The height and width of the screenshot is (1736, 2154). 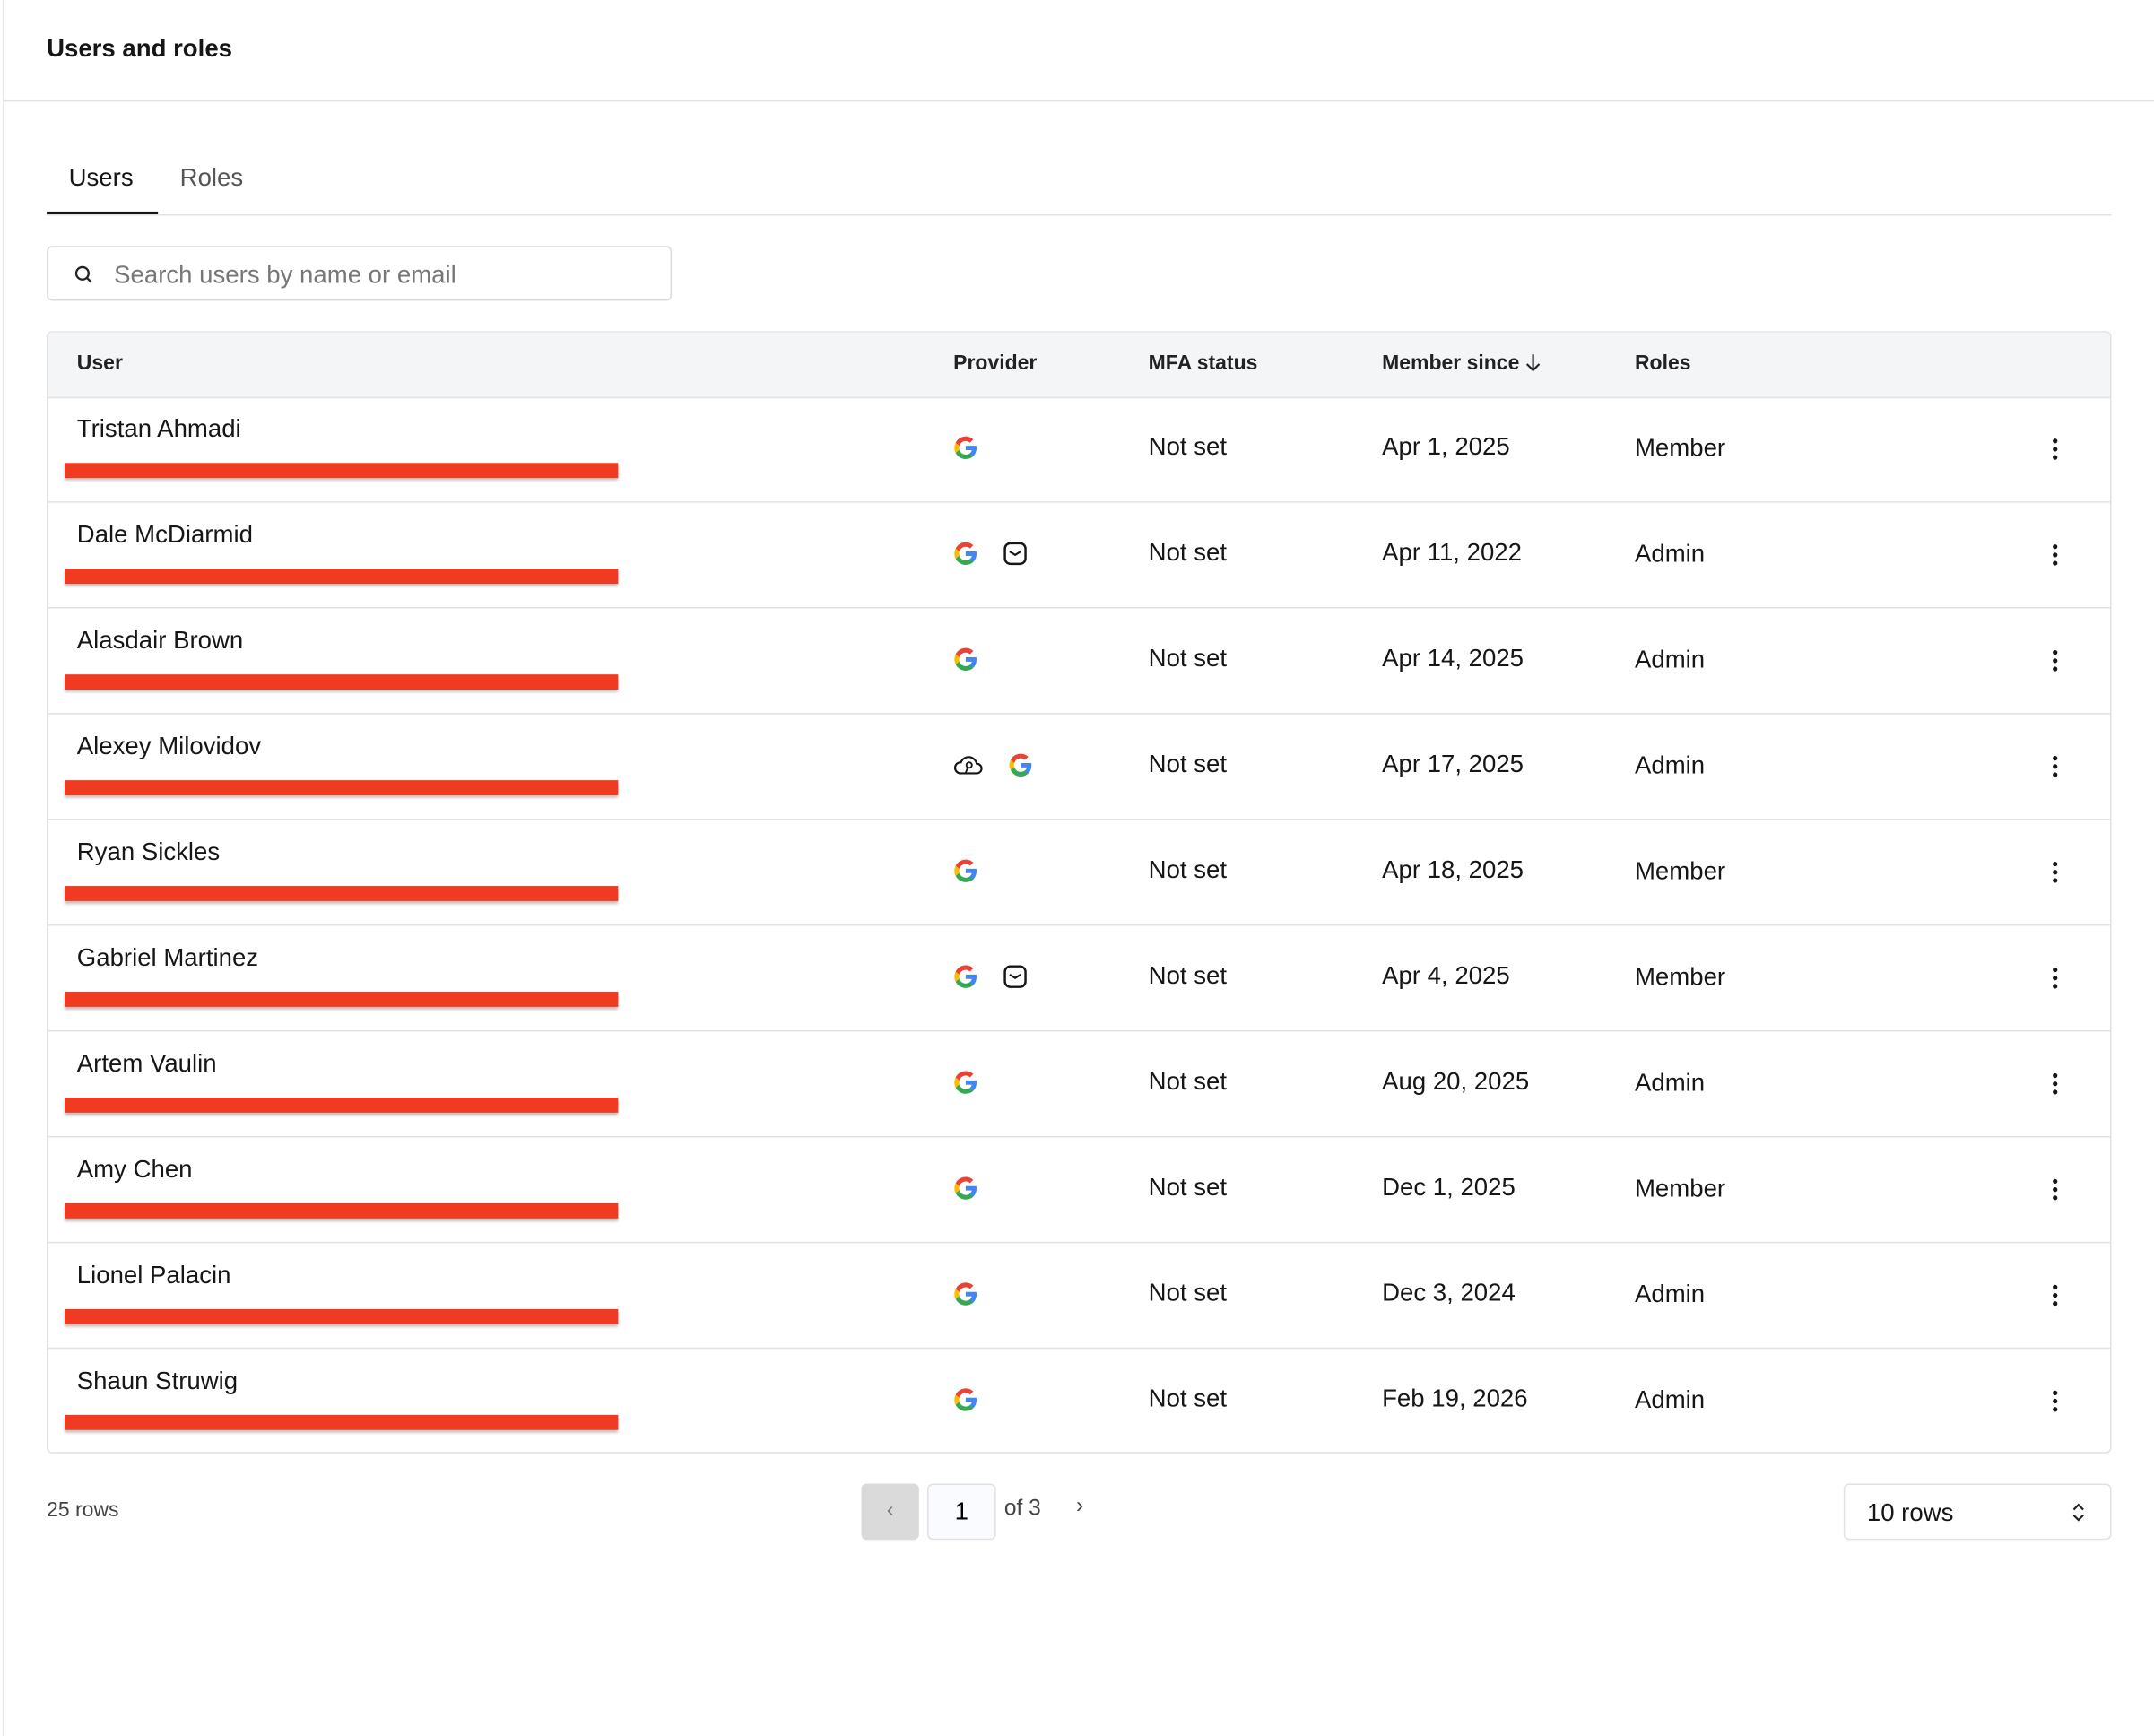 I want to click on row-count: 25 rows, so click(x=83, y=1510).